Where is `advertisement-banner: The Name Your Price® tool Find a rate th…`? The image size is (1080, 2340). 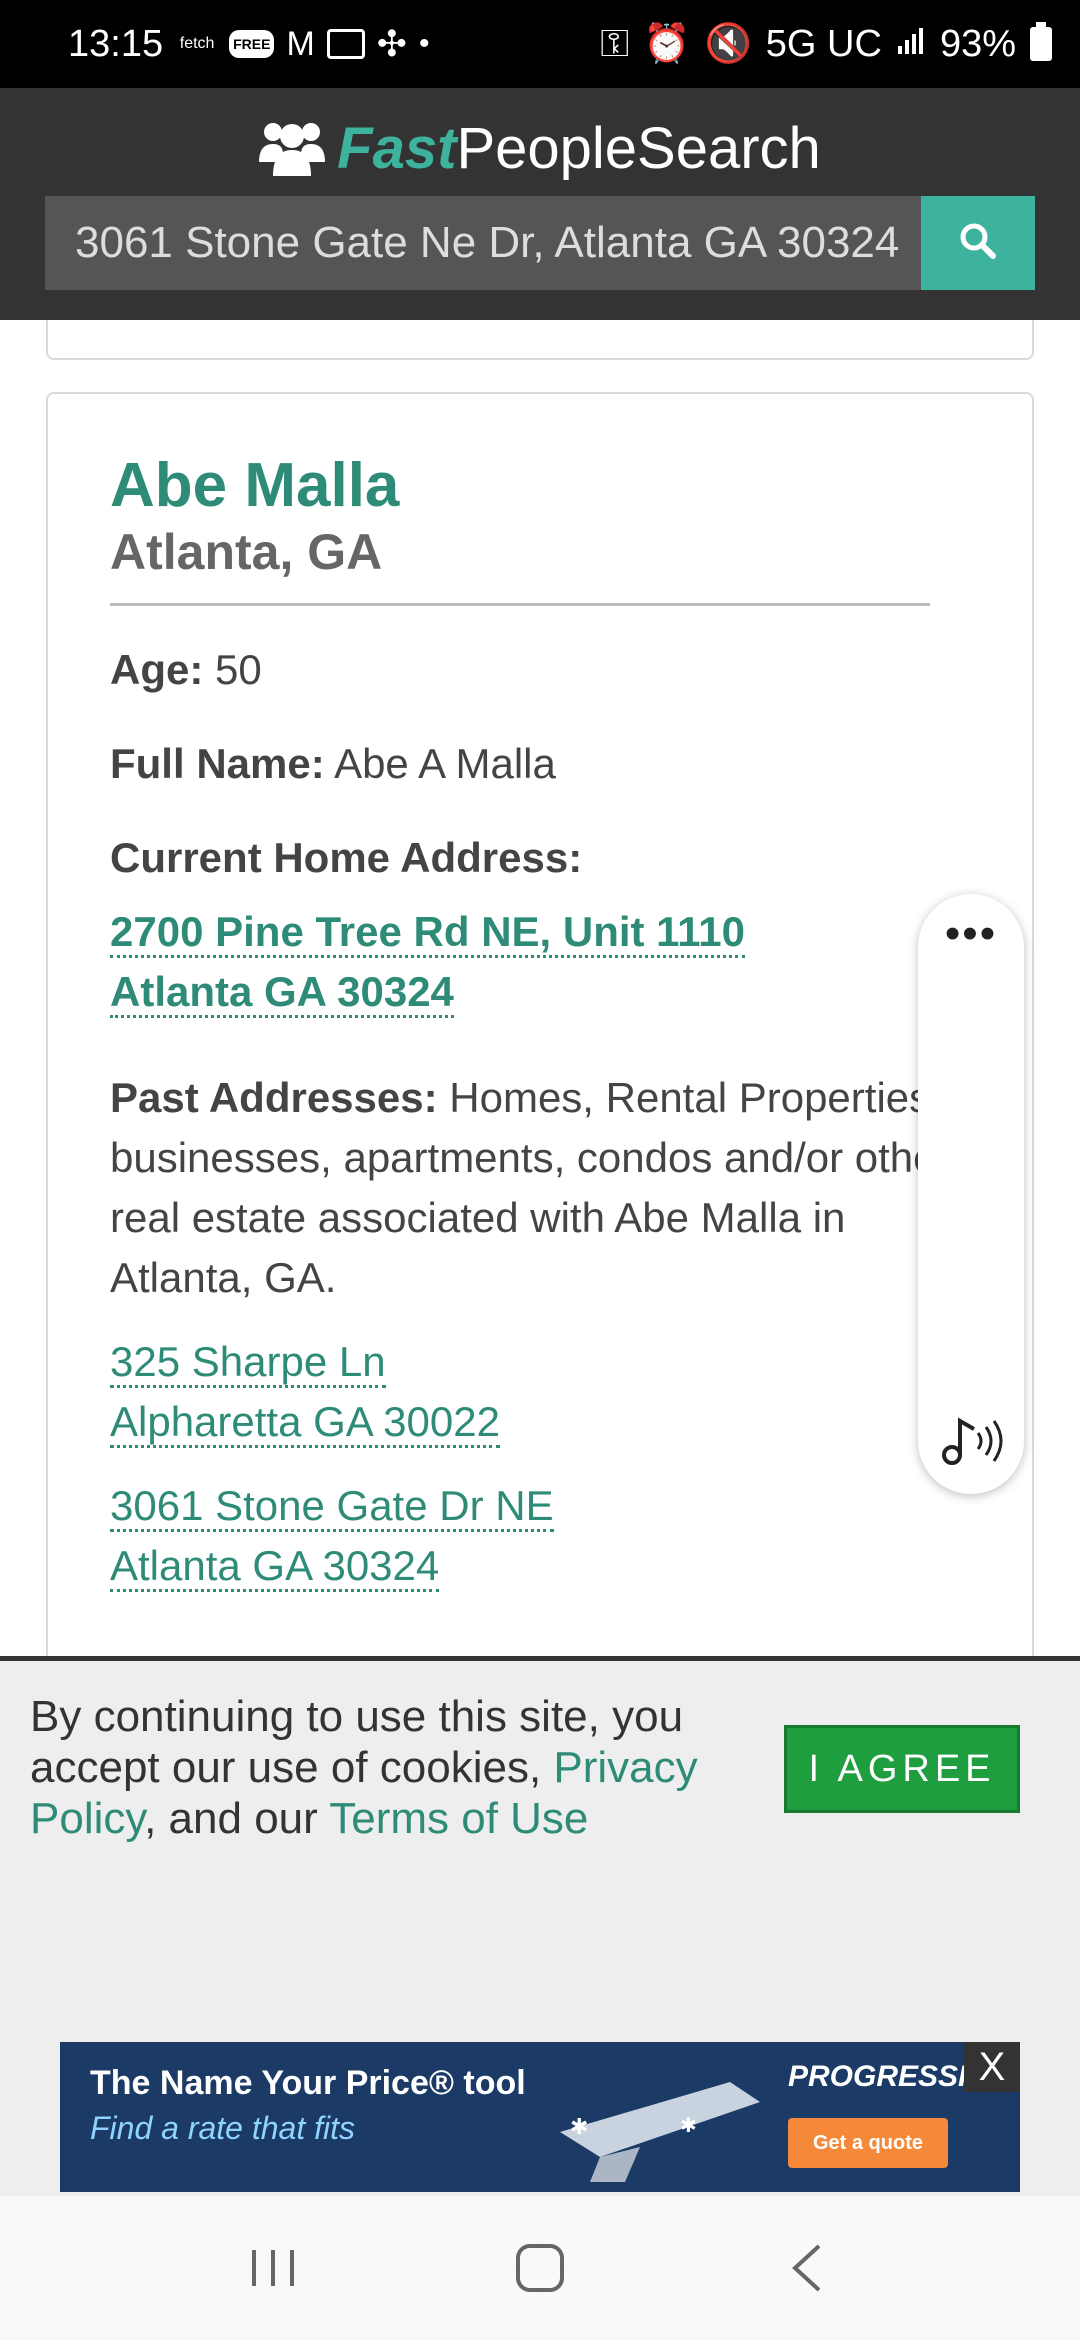 advertisement-banner: The Name Your Price® tool Find a rate th… is located at coordinates (540, 2117).